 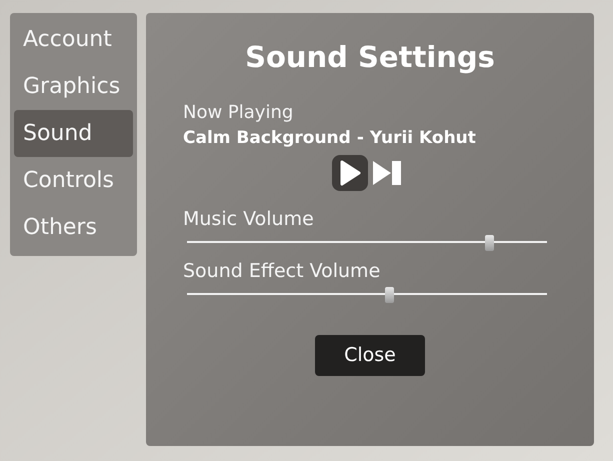 I want to click on panel-title: Sound Settings, so click(x=370, y=57).